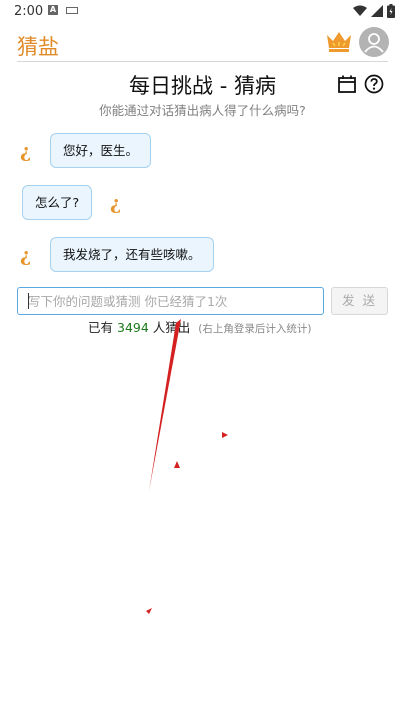  I want to click on status-time: 2:00, so click(29, 11).